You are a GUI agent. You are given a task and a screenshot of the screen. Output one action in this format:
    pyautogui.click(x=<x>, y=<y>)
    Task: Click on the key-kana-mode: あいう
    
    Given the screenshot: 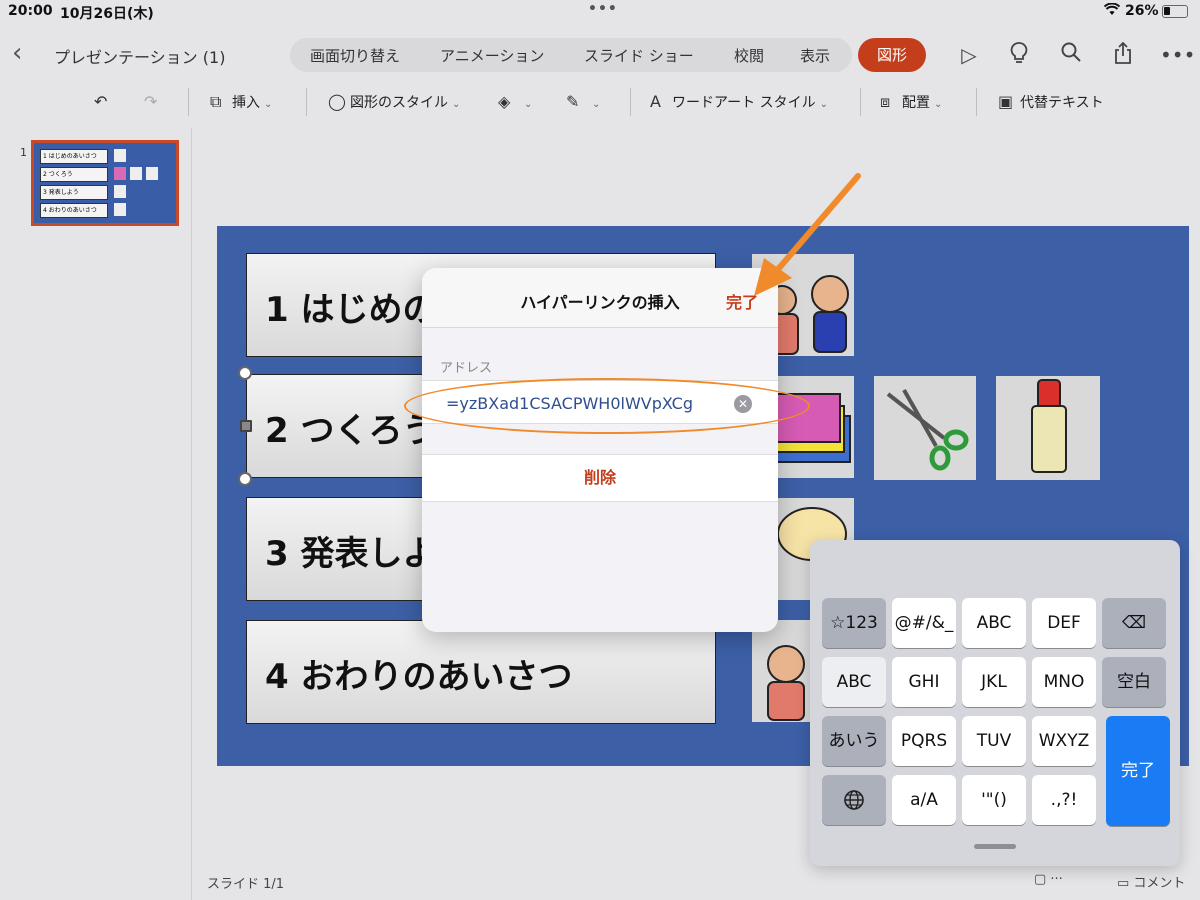 What is the action you would take?
    pyautogui.click(x=854, y=741)
    